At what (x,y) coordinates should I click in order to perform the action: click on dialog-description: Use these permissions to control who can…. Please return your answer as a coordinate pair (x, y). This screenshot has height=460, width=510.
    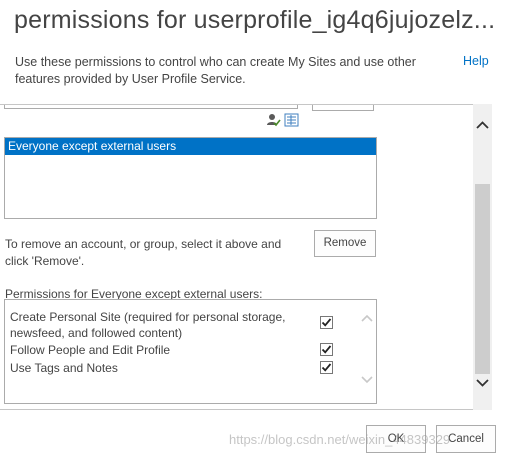
    Looking at the image, I should click on (215, 70).